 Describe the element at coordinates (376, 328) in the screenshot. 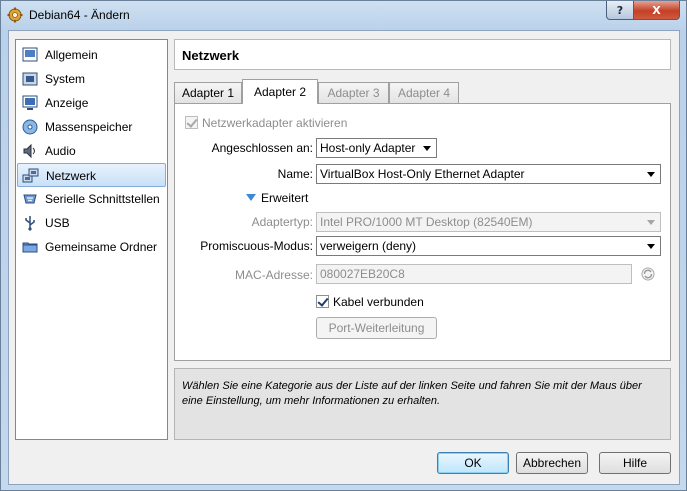

I see `port-forwarding-button: Port-Weiterleitung` at that location.